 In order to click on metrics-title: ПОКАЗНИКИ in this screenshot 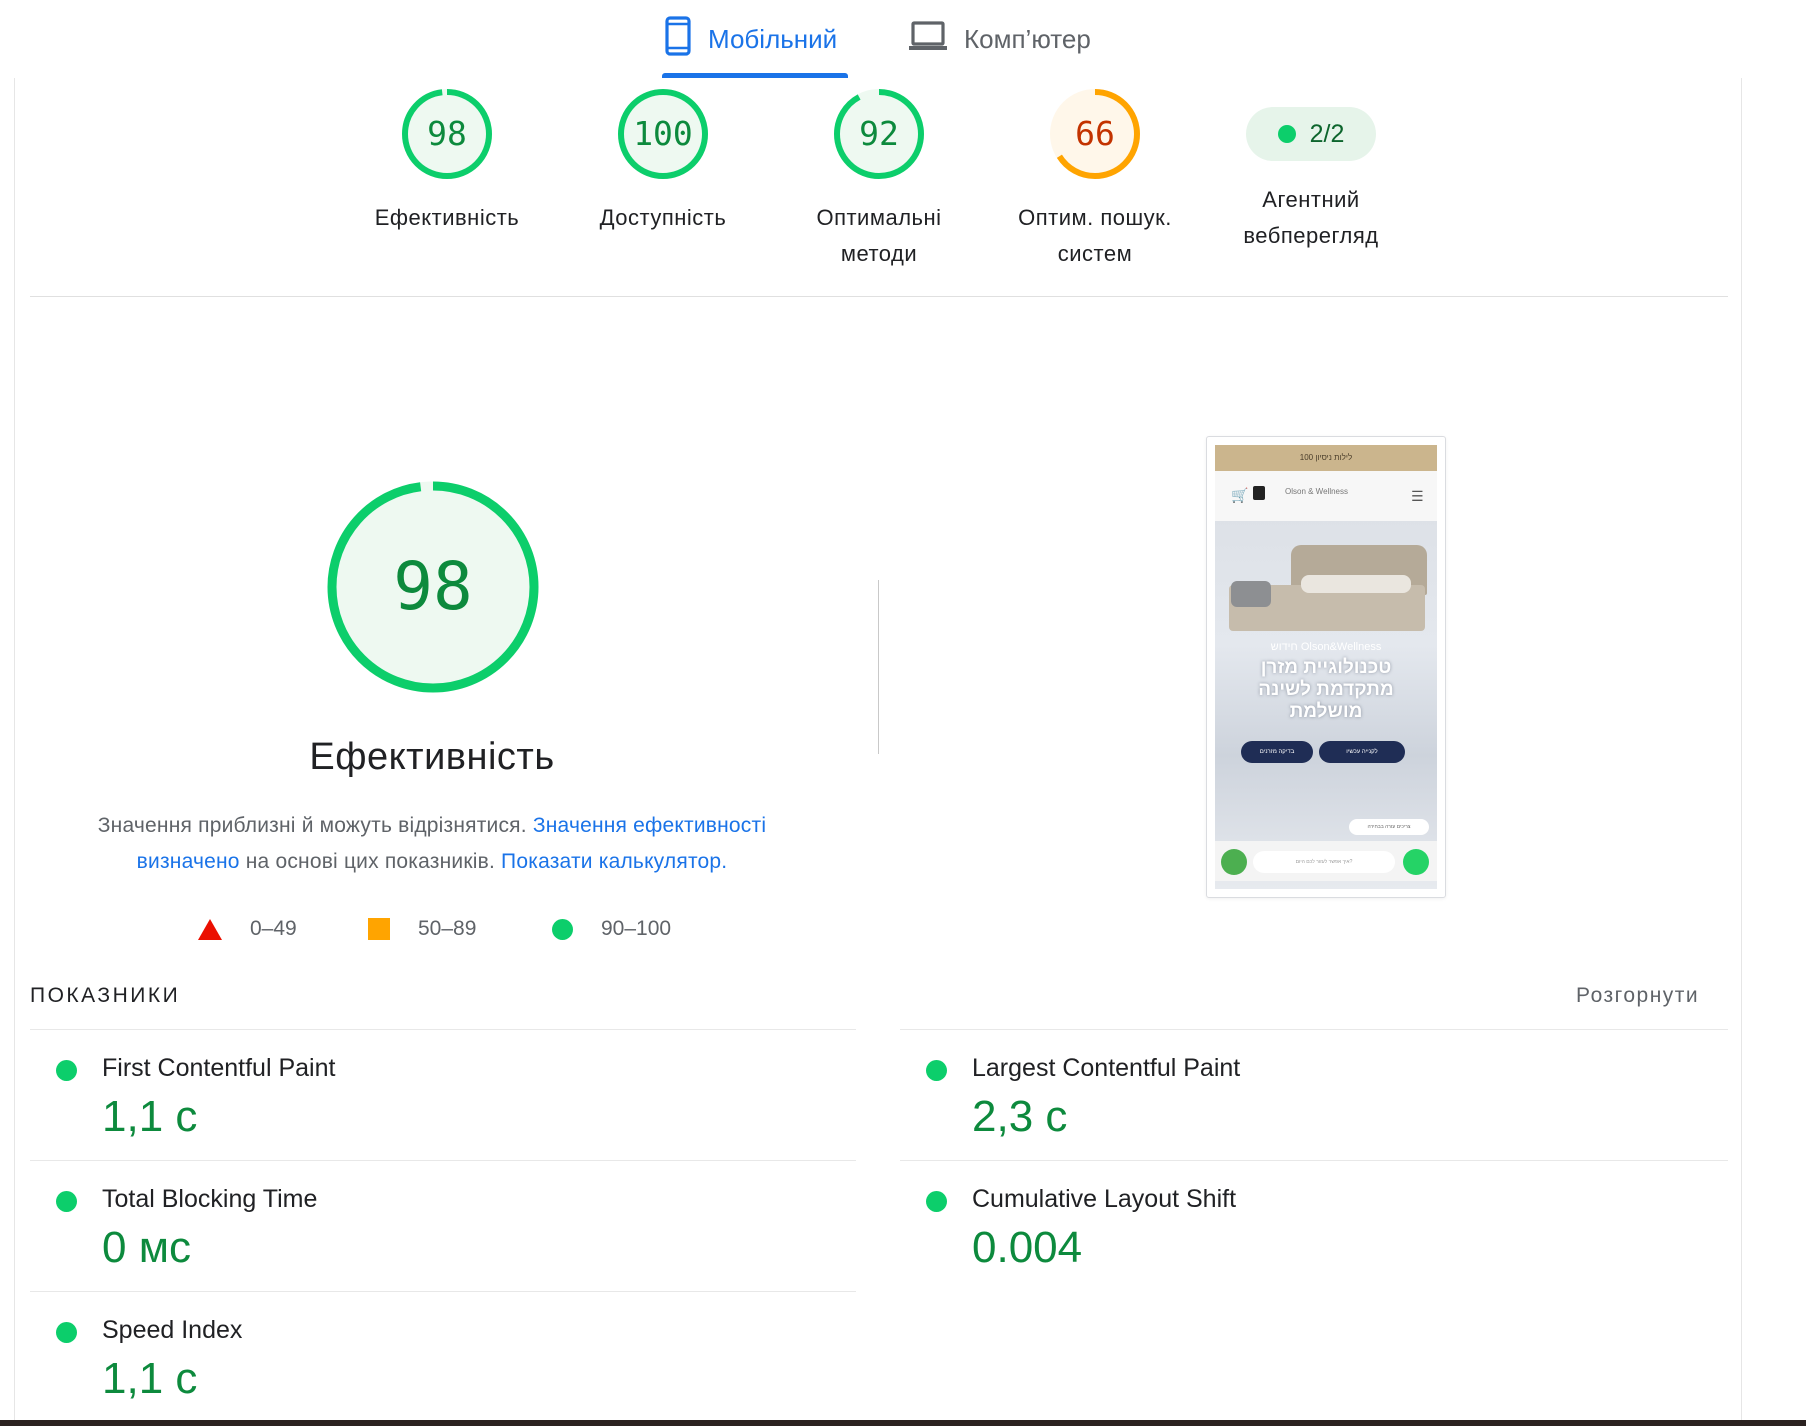, I will do `click(105, 995)`.